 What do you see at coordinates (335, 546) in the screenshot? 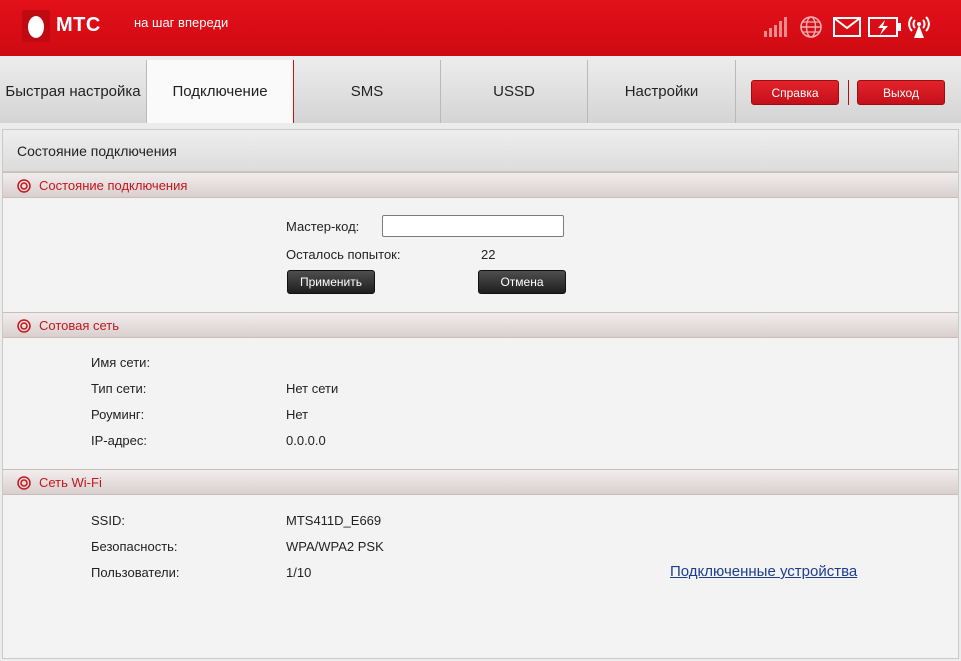
I see `security-value: WPA/WPA2 PSK` at bounding box center [335, 546].